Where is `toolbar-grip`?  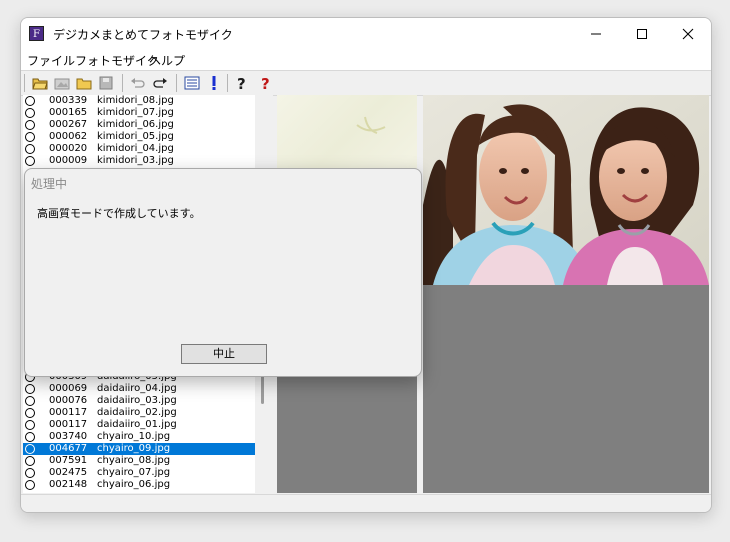 toolbar-grip is located at coordinates (24, 83).